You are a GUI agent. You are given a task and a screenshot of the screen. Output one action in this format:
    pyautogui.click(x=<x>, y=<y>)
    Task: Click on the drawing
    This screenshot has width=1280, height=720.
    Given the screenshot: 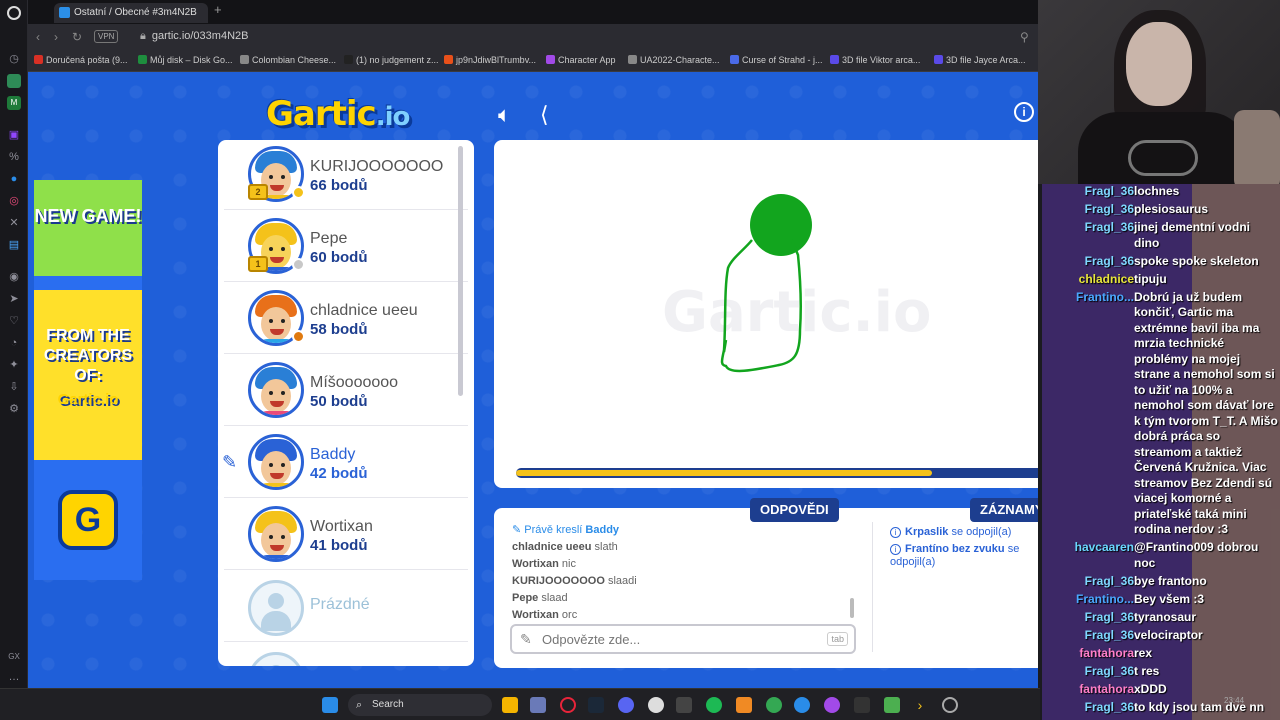 What is the action you would take?
    pyautogui.click(x=766, y=283)
    